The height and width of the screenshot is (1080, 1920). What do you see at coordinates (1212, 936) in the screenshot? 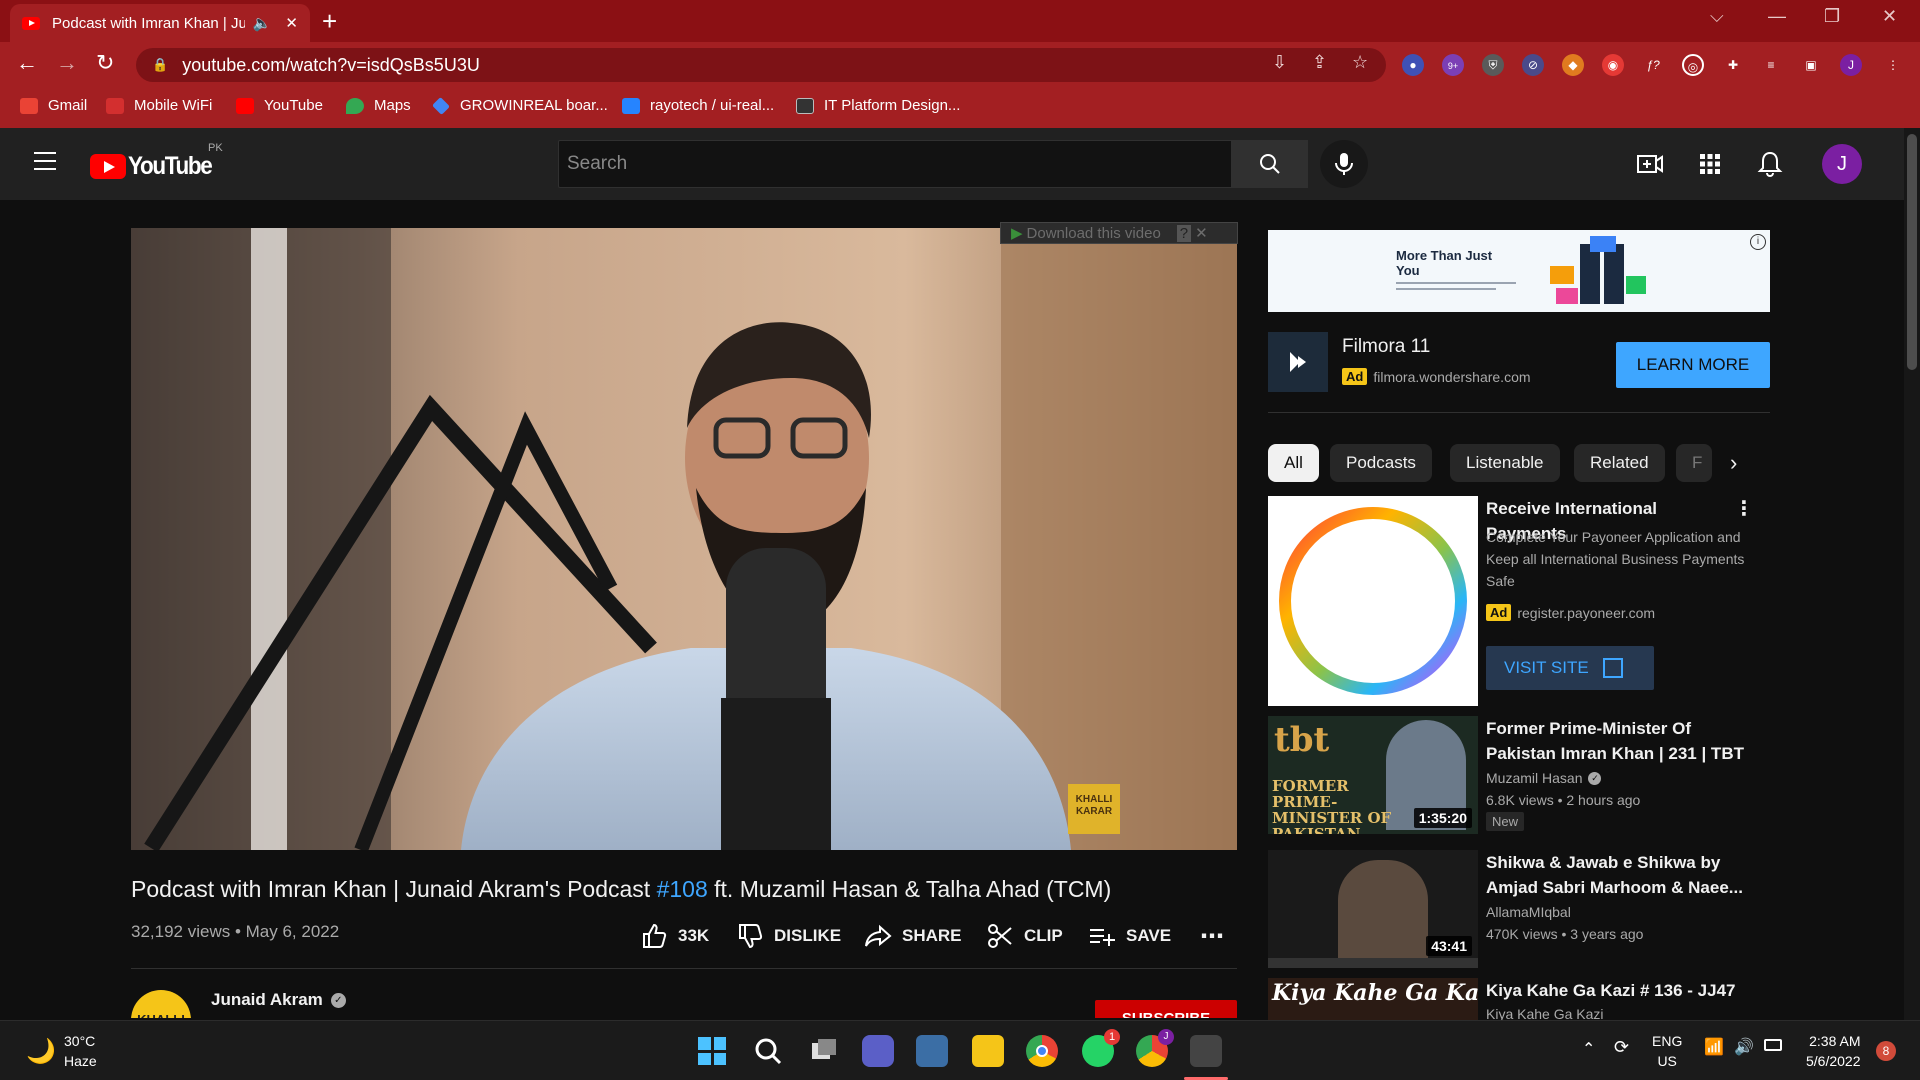
I see `more-actions-icon: ⋯` at bounding box center [1212, 936].